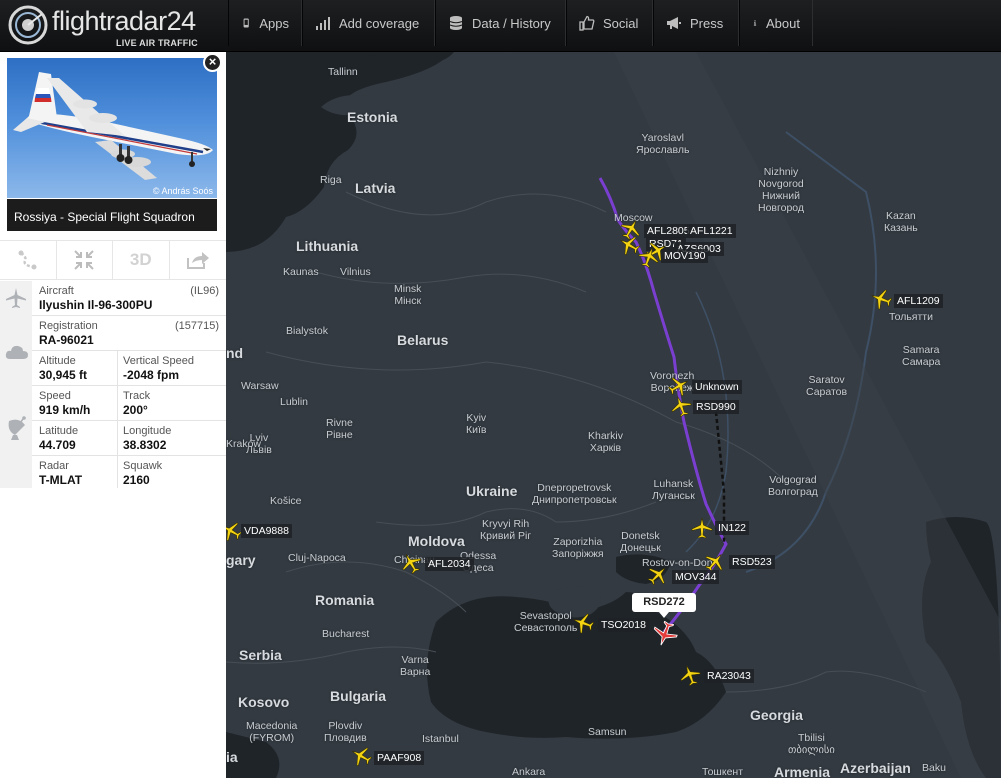  What do you see at coordinates (811, 744) in the screenshot?
I see `place-label: Tbilisi თბილისი` at bounding box center [811, 744].